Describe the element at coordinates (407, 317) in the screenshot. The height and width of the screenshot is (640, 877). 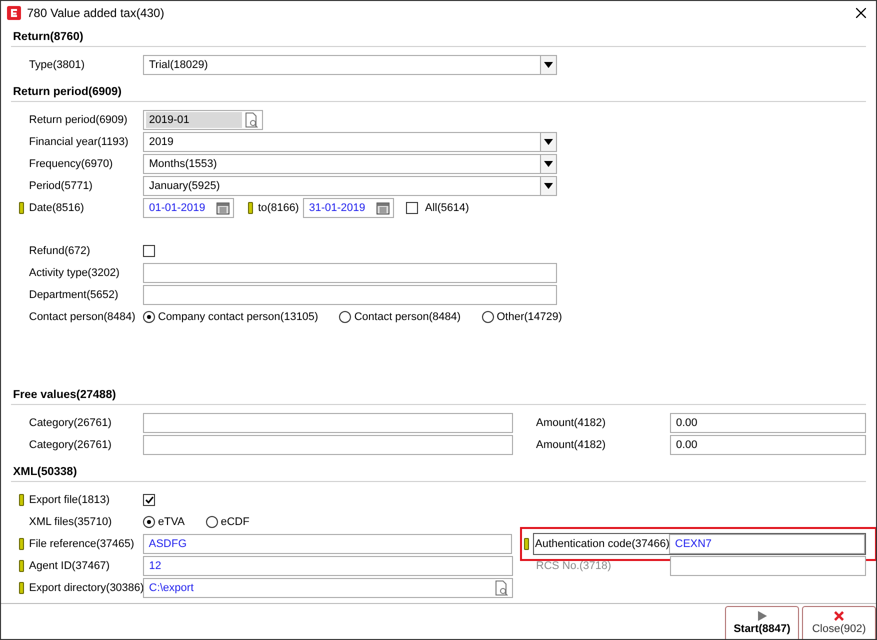
I see `radio-label: Contact person(8484)` at that location.